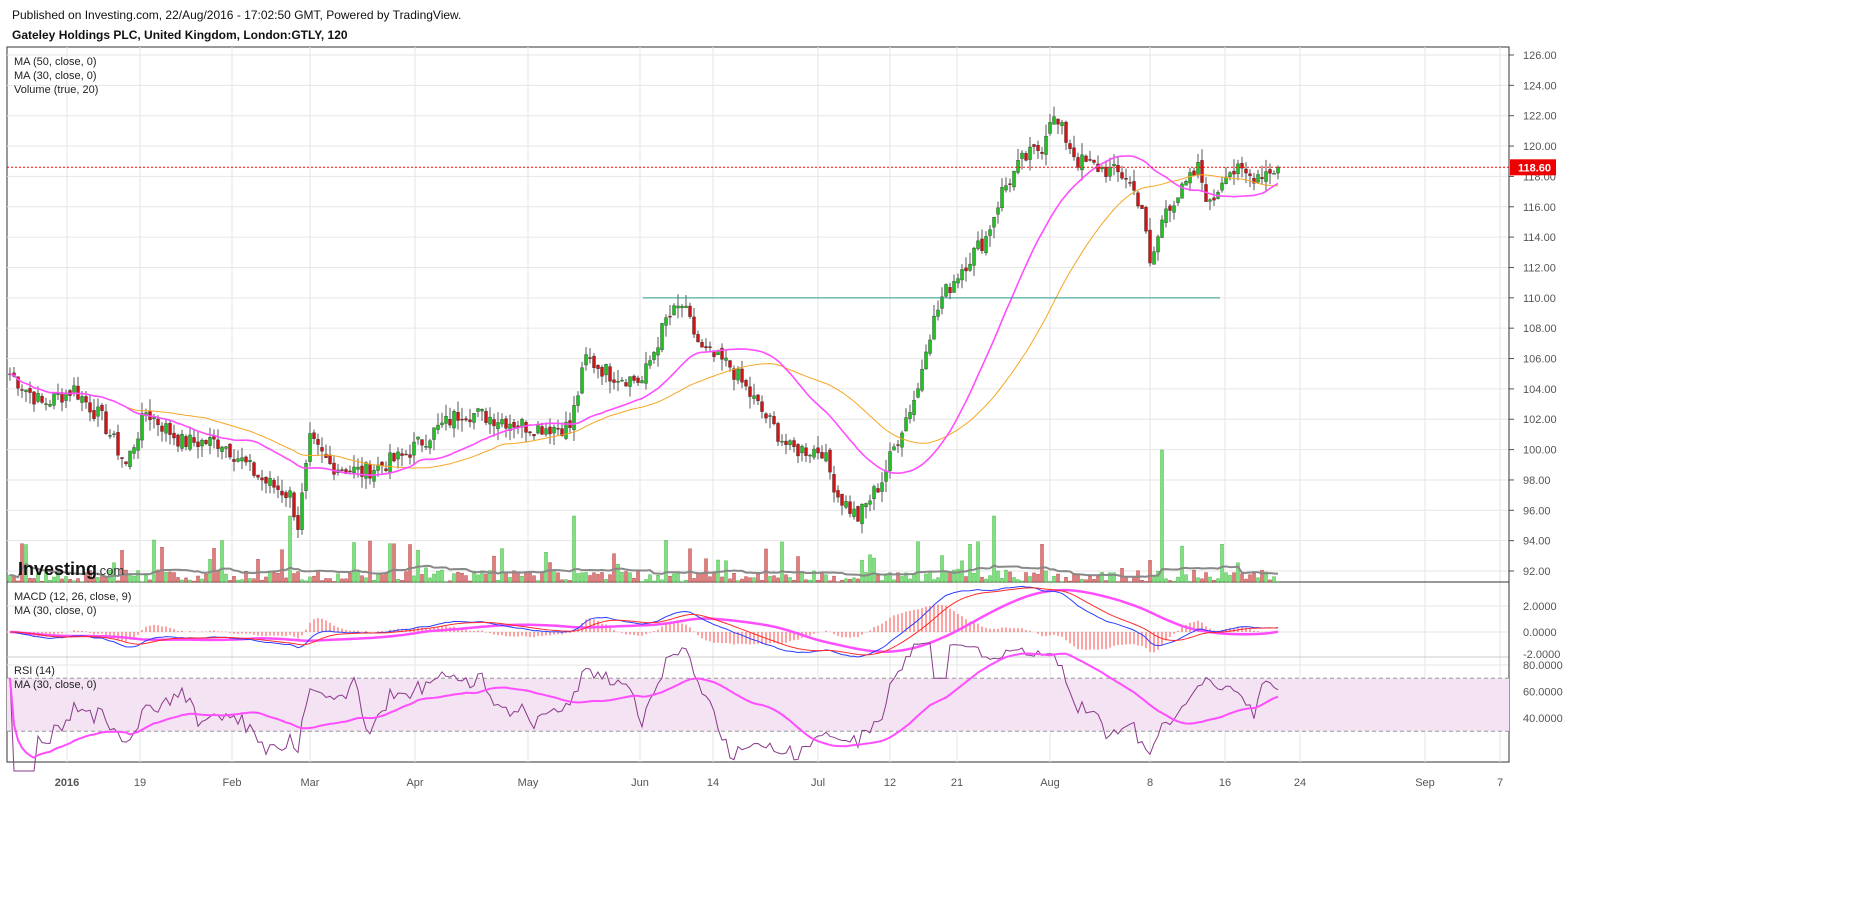  Describe the element at coordinates (1150, 783) in the screenshot. I see `x-tick-label: 8` at that location.